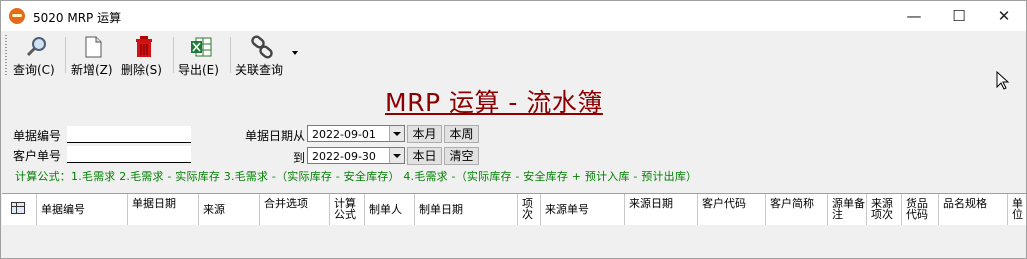  What do you see at coordinates (141, 70) in the screenshot?
I see `delete-label: 删除(S)` at bounding box center [141, 70].